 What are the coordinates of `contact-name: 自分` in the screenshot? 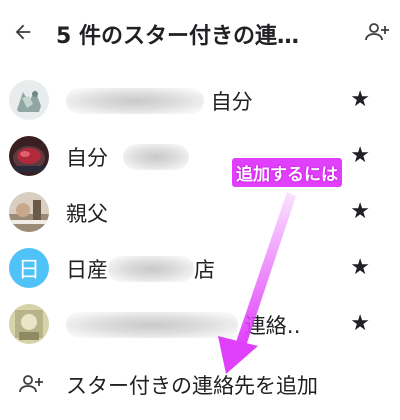 It's located at (191, 101).